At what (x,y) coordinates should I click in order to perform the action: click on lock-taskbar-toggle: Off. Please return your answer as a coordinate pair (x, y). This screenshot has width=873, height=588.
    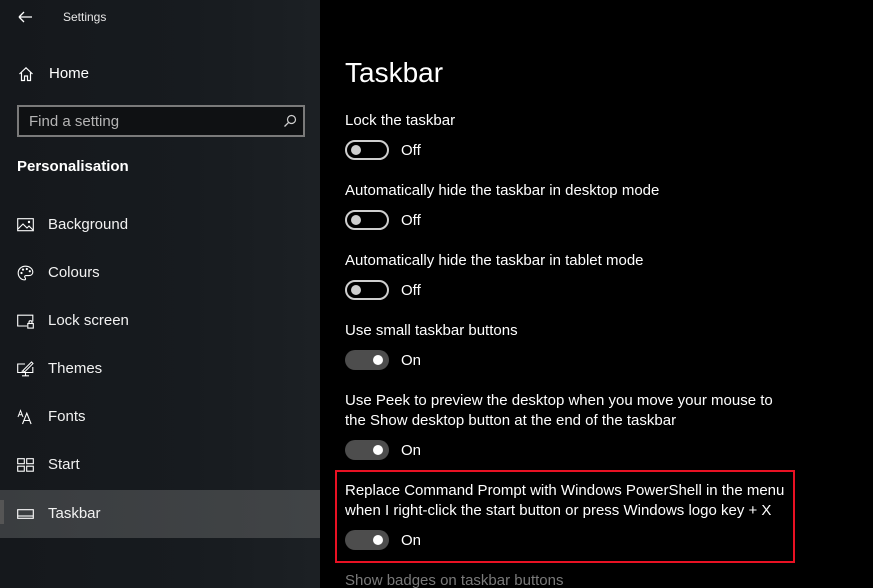
    Looking at the image, I should click on (570, 150).